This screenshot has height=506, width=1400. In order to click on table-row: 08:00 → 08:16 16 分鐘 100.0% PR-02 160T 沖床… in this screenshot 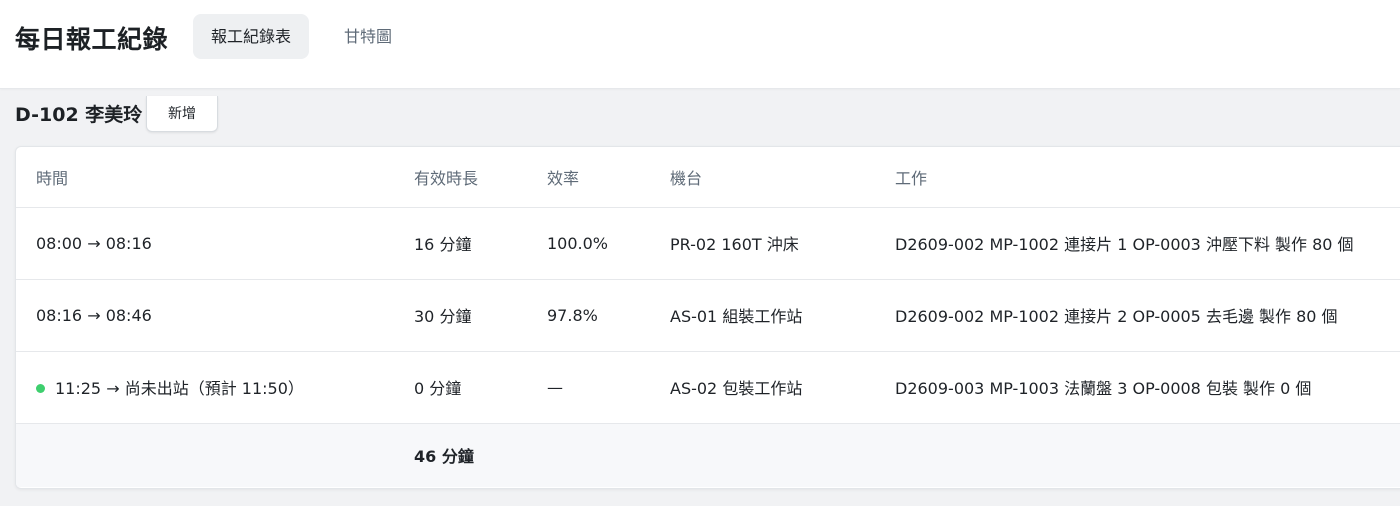, I will do `click(708, 243)`.